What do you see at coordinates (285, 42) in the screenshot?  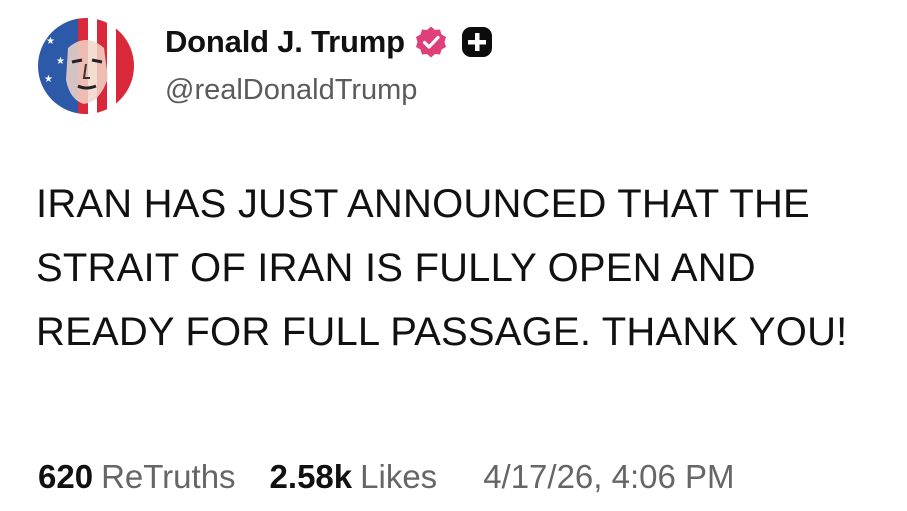 I see `author-display-name: Donald J. Trump` at bounding box center [285, 42].